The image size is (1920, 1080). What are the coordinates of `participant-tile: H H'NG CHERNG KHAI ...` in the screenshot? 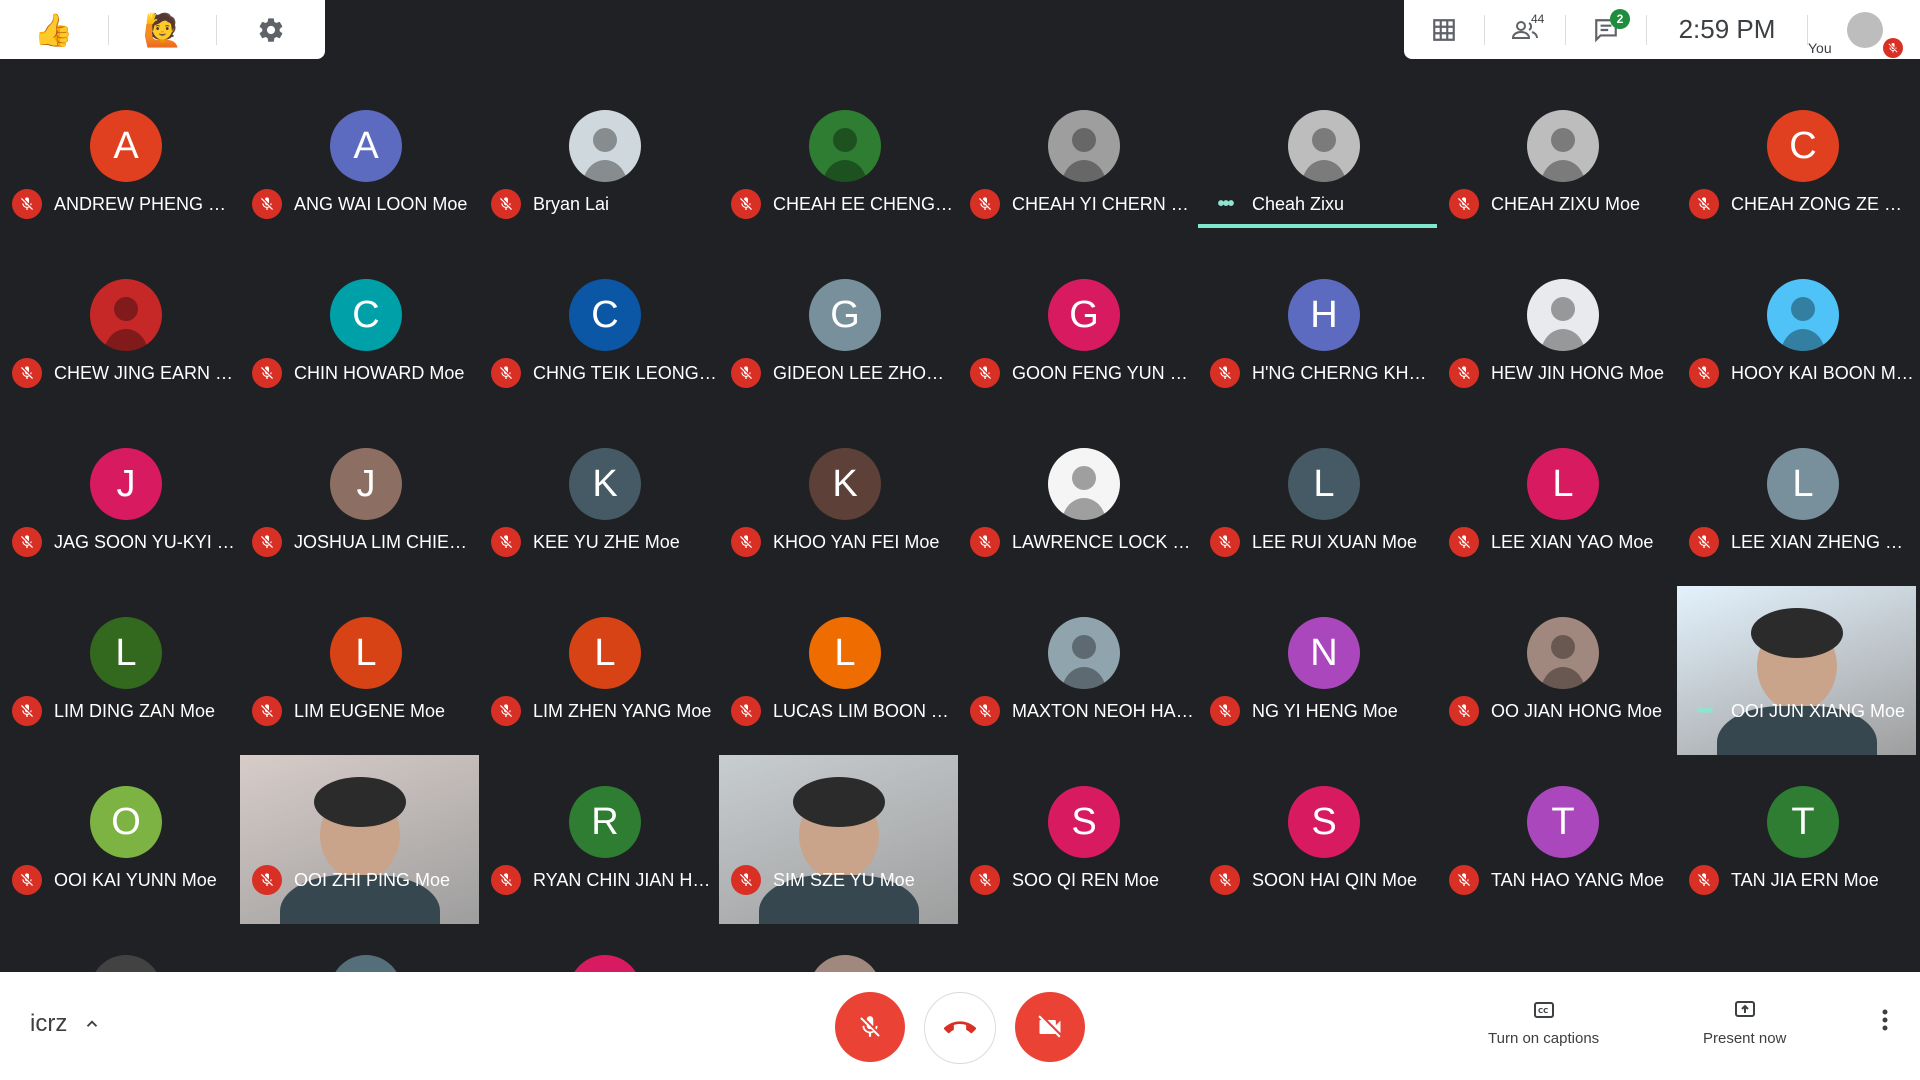 It's located at (1317, 332).